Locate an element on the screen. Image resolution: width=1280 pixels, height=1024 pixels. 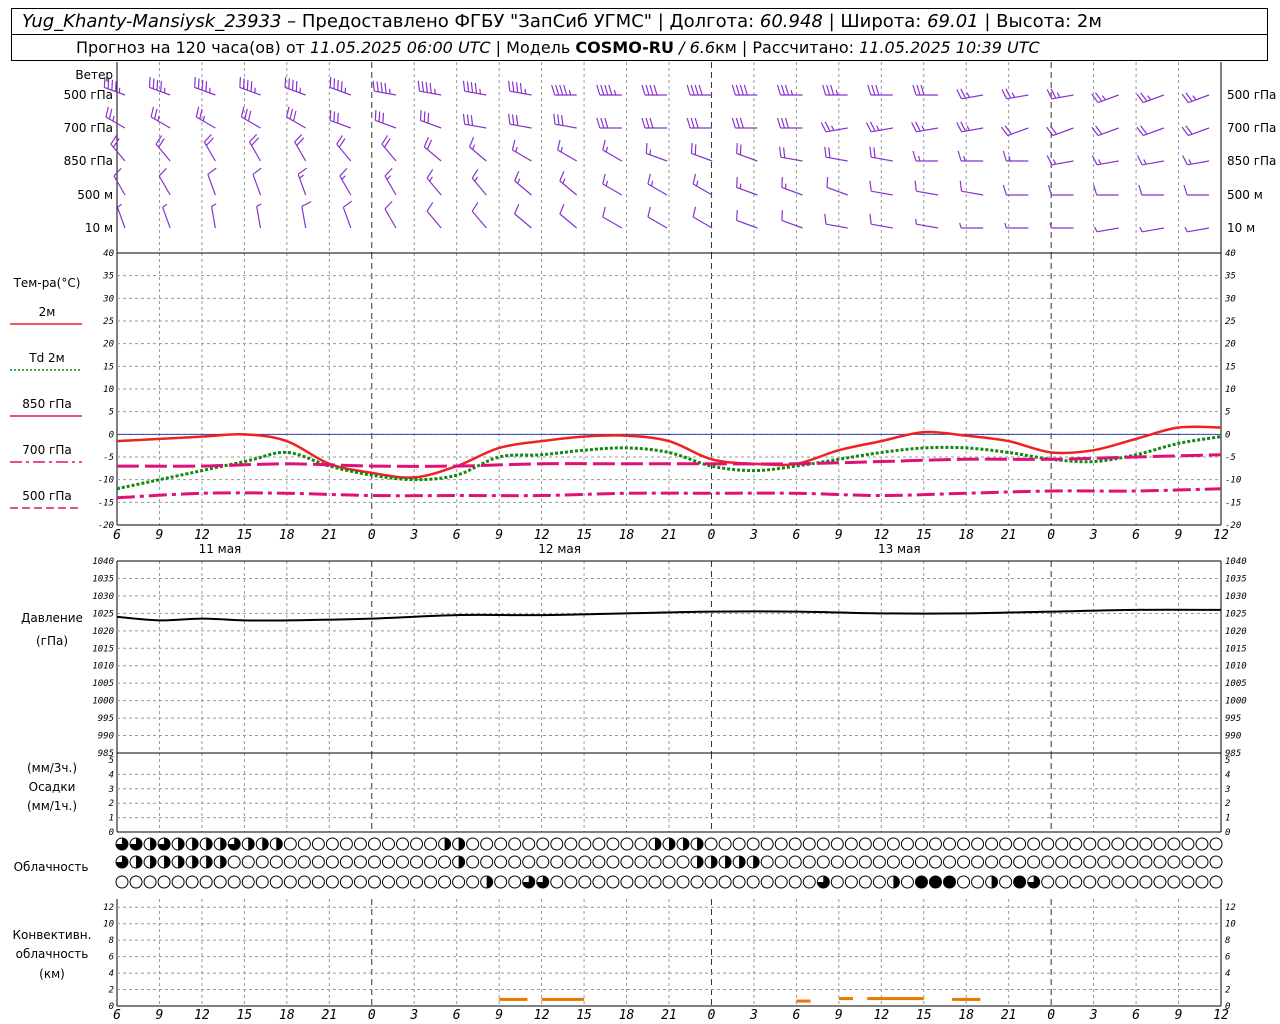
wind-level-label: 700 гПа is located at coordinates (1251, 128).